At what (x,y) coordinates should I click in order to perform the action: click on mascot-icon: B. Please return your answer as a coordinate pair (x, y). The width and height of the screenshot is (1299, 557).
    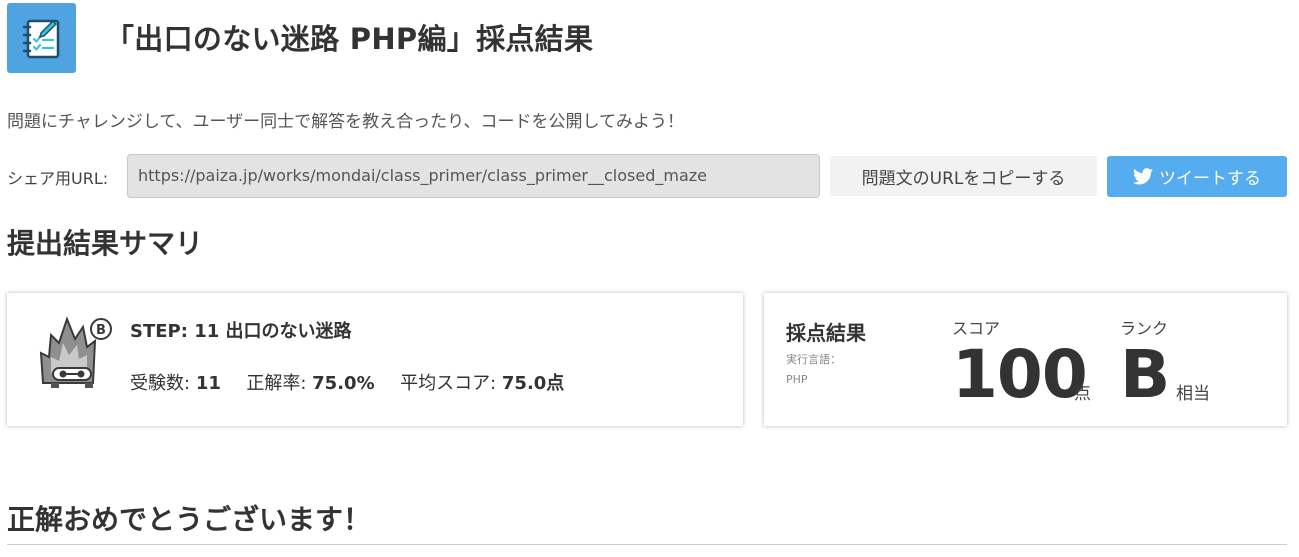
    Looking at the image, I should click on (75, 352).